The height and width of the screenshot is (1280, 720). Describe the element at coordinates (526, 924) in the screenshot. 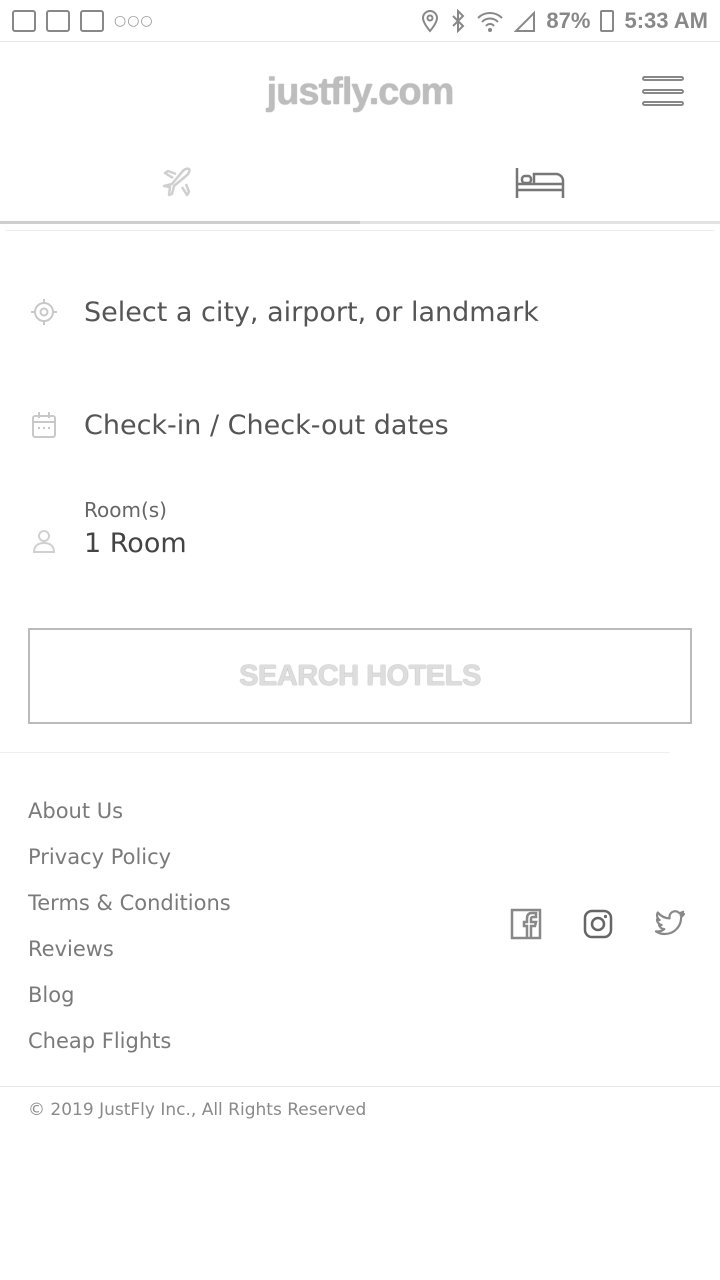

I see `facebook-icon` at that location.